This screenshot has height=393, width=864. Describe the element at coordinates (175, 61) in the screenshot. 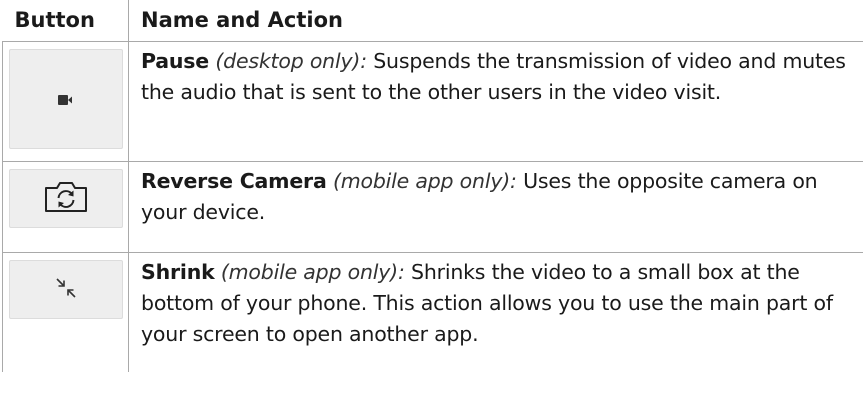

I see `action-name: Pause` at that location.